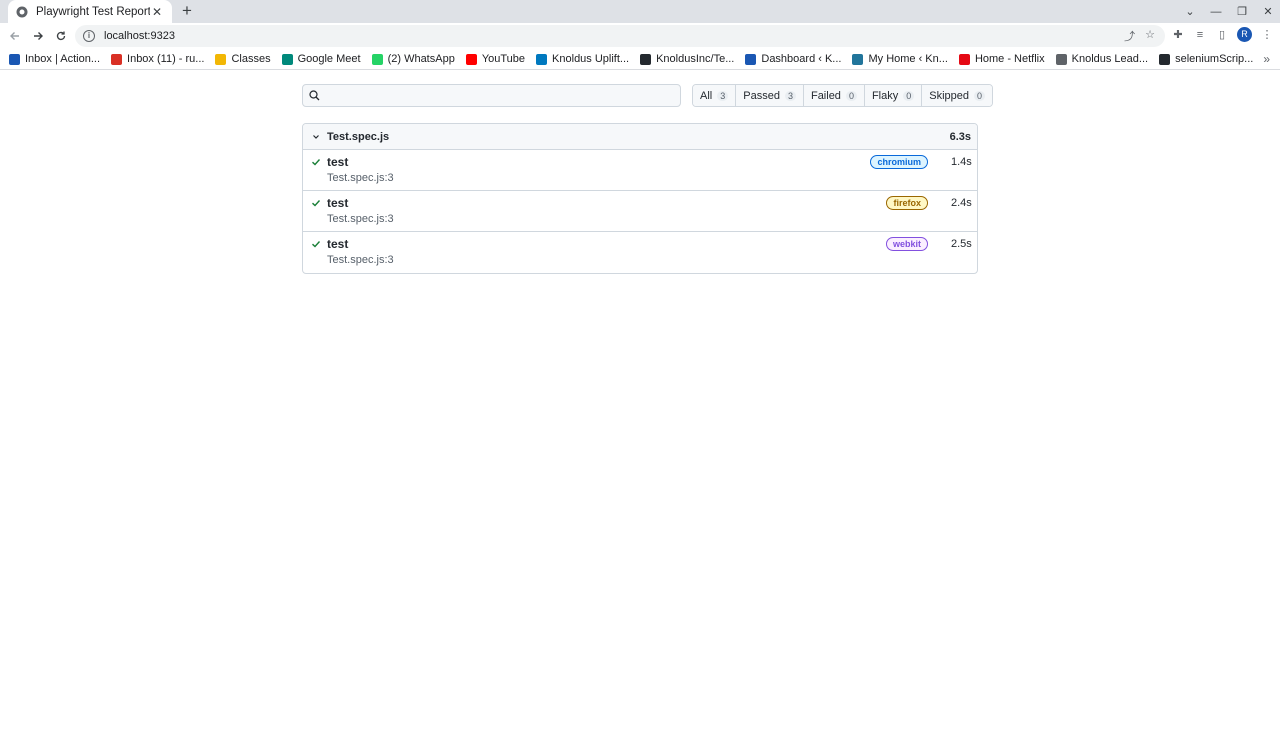  What do you see at coordinates (38, 36) in the screenshot?
I see `forward-icon` at bounding box center [38, 36].